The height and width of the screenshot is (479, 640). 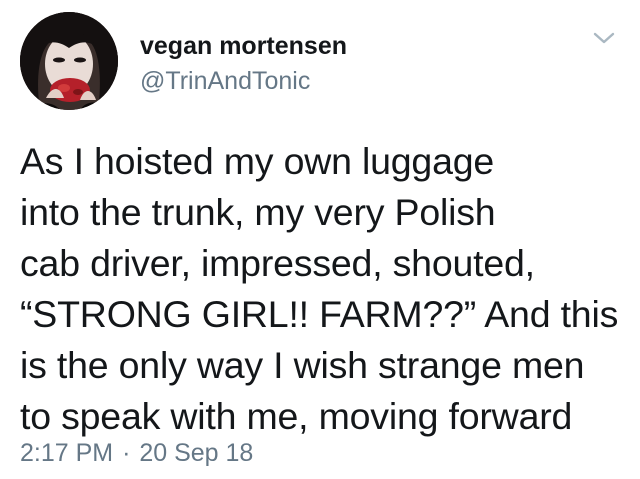 I want to click on chevron-down-icon, so click(x=604, y=38).